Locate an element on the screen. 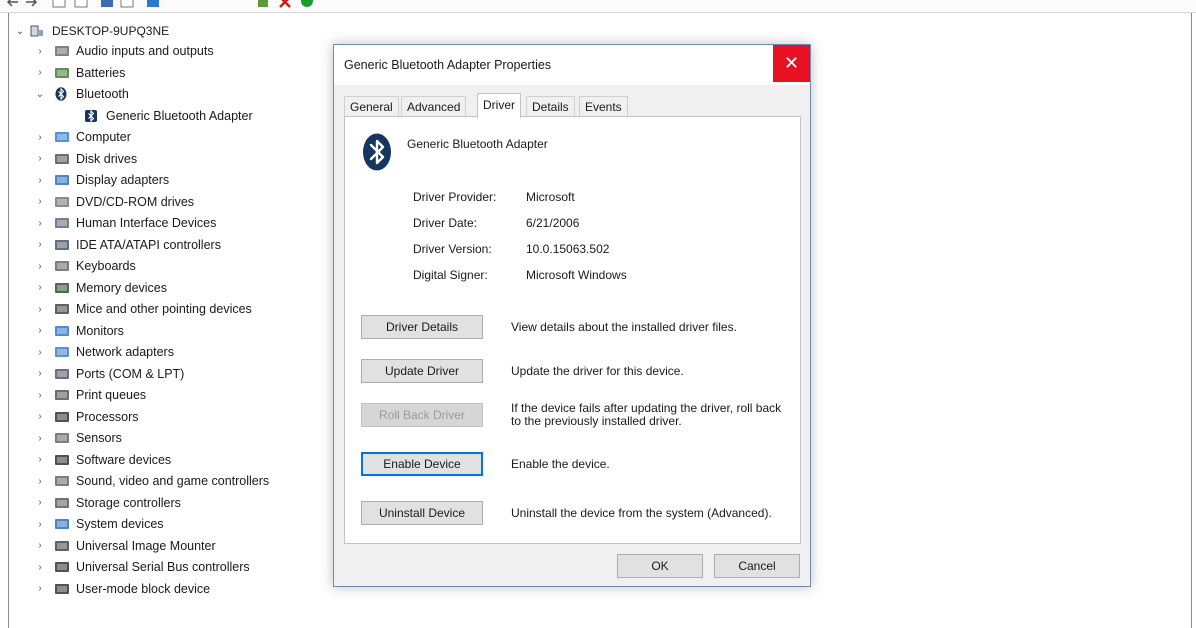 The width and height of the screenshot is (1196, 628). tree-item: › Computer is located at coordinates (82, 137).